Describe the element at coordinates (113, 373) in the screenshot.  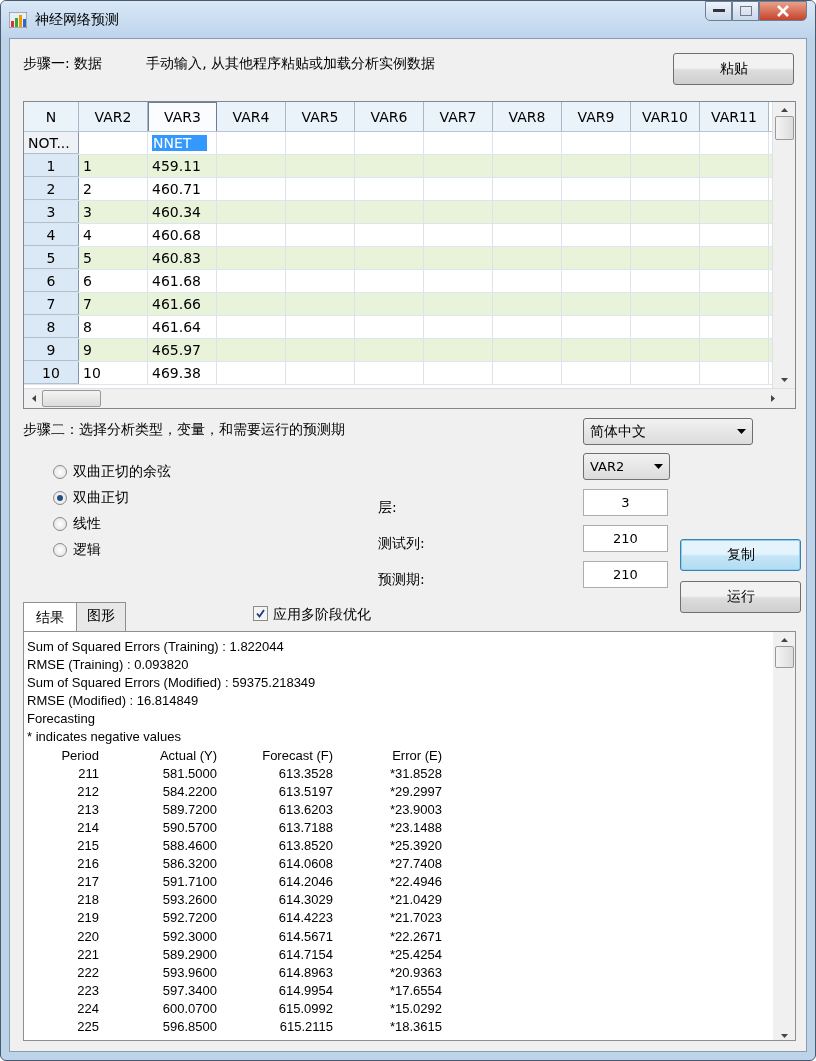
I see `table-cell: 10` at that location.